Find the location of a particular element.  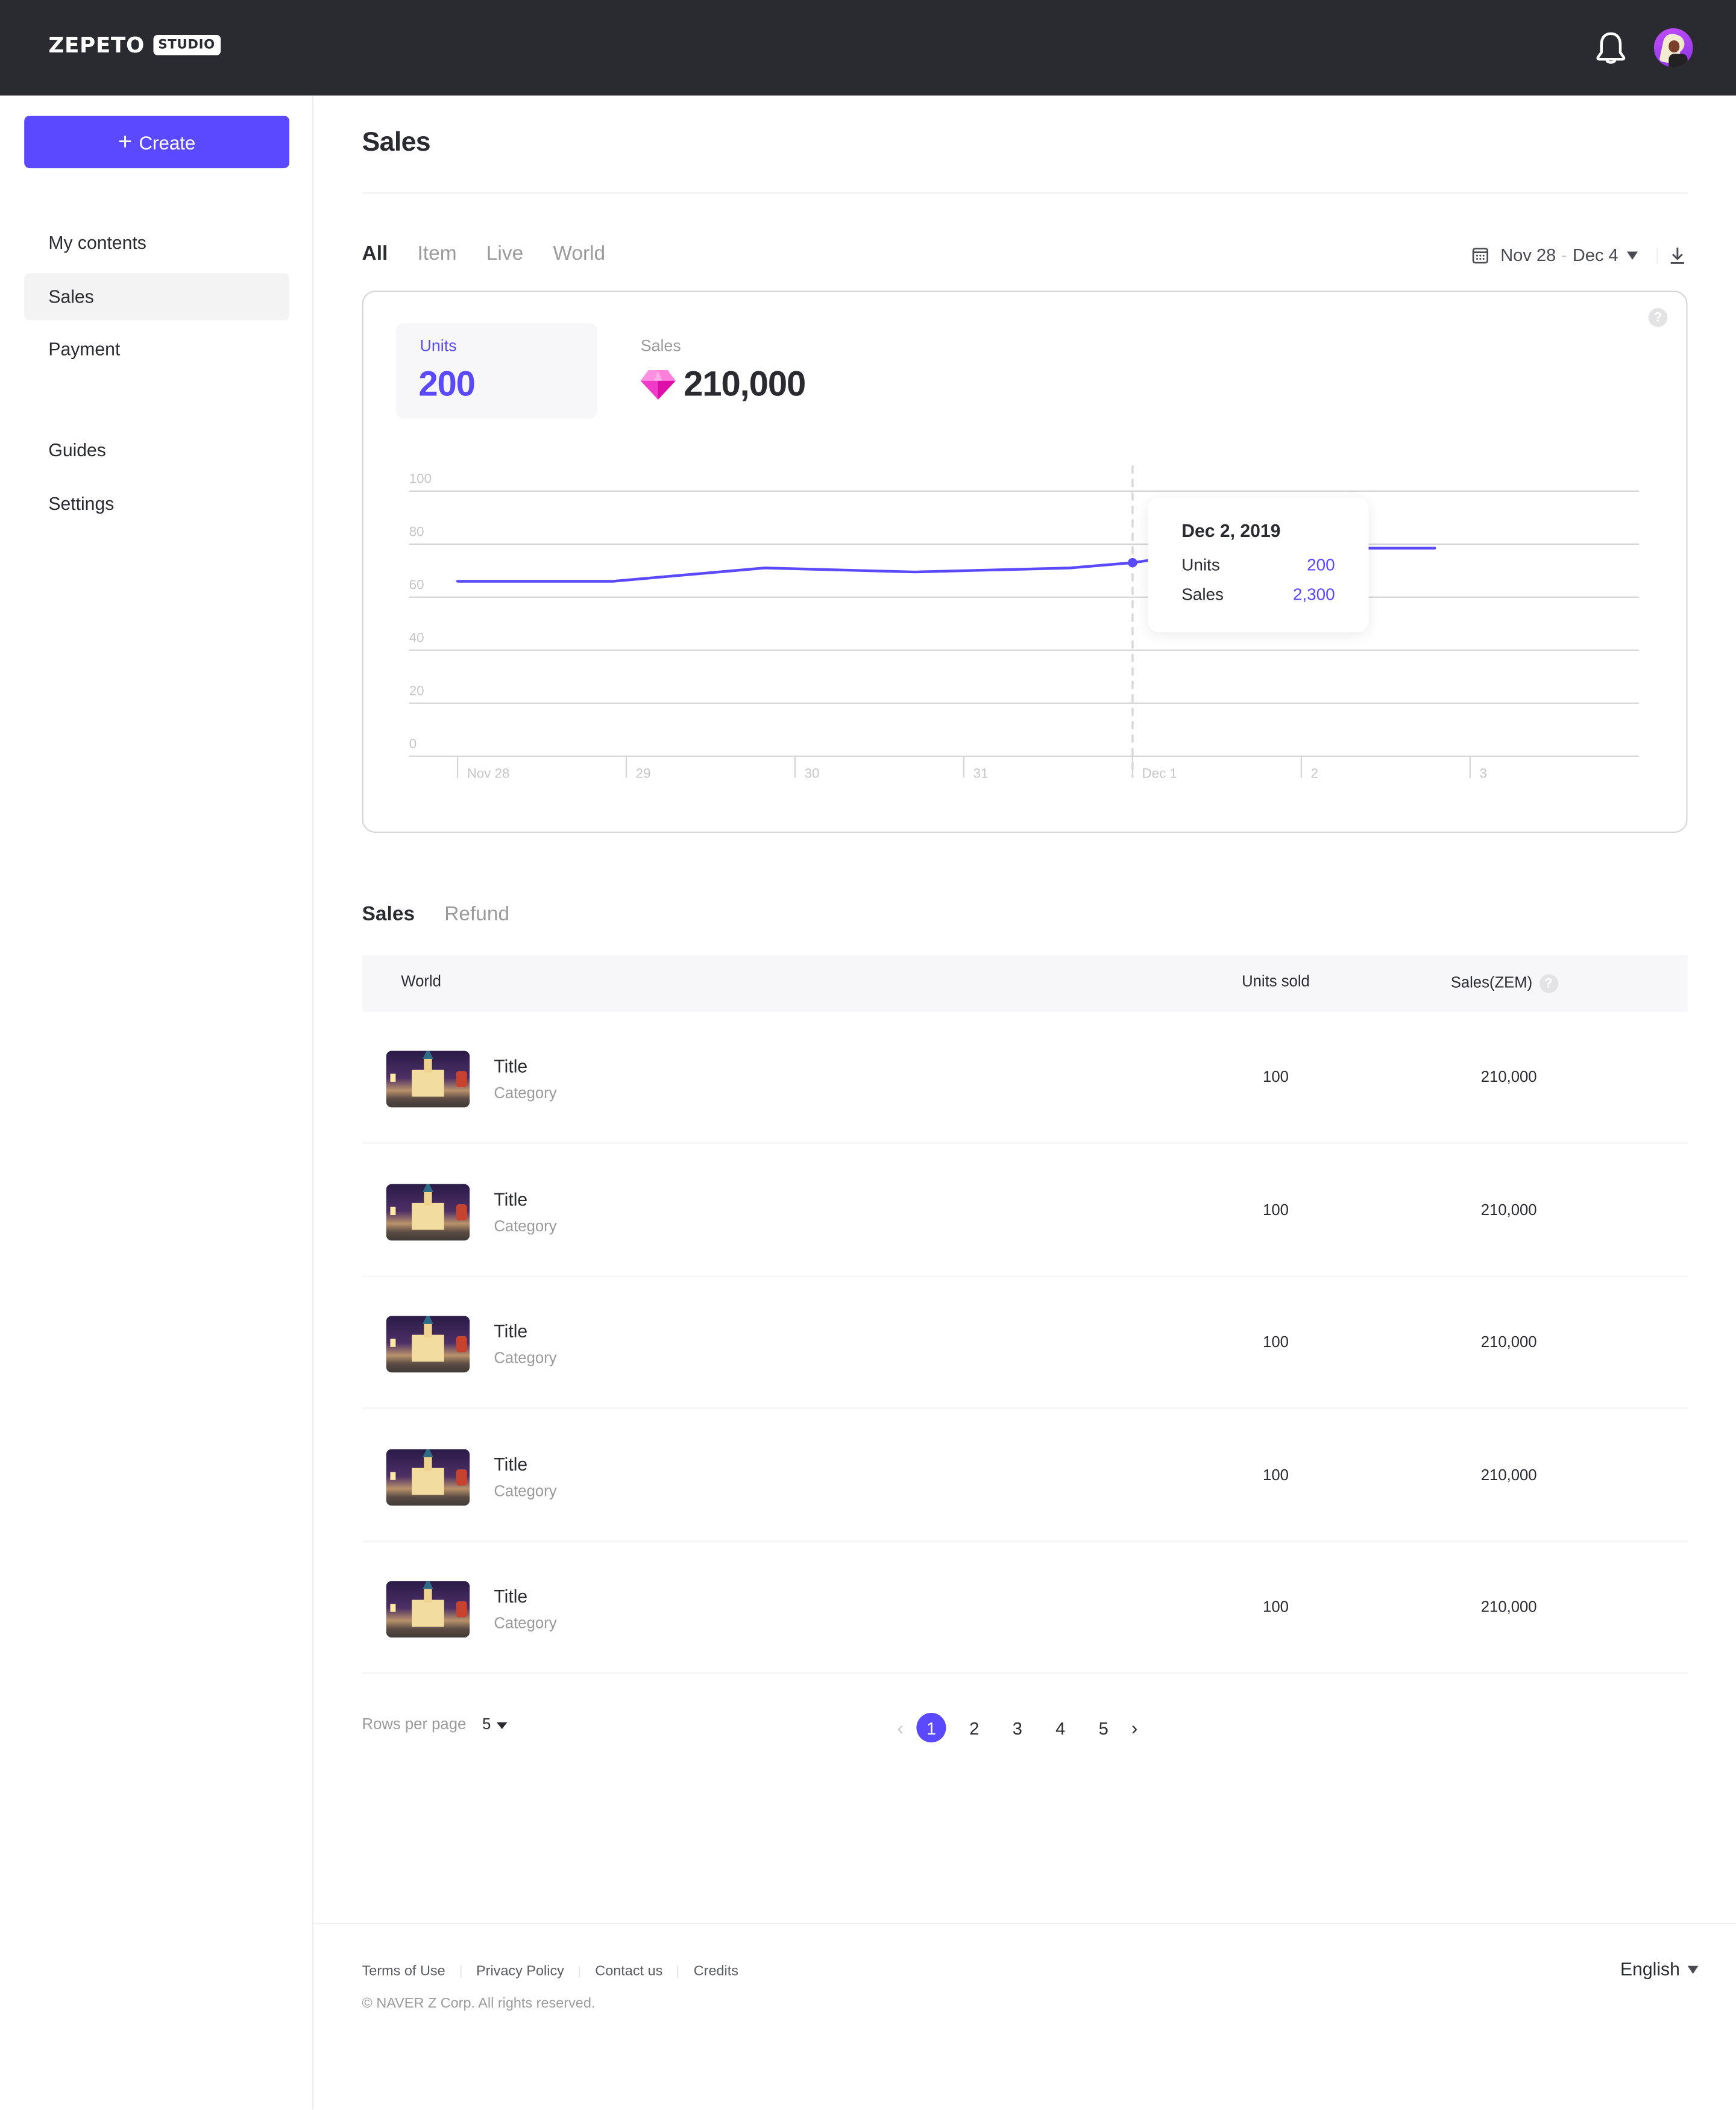

page-4-button: 4 is located at coordinates (1060, 1727).